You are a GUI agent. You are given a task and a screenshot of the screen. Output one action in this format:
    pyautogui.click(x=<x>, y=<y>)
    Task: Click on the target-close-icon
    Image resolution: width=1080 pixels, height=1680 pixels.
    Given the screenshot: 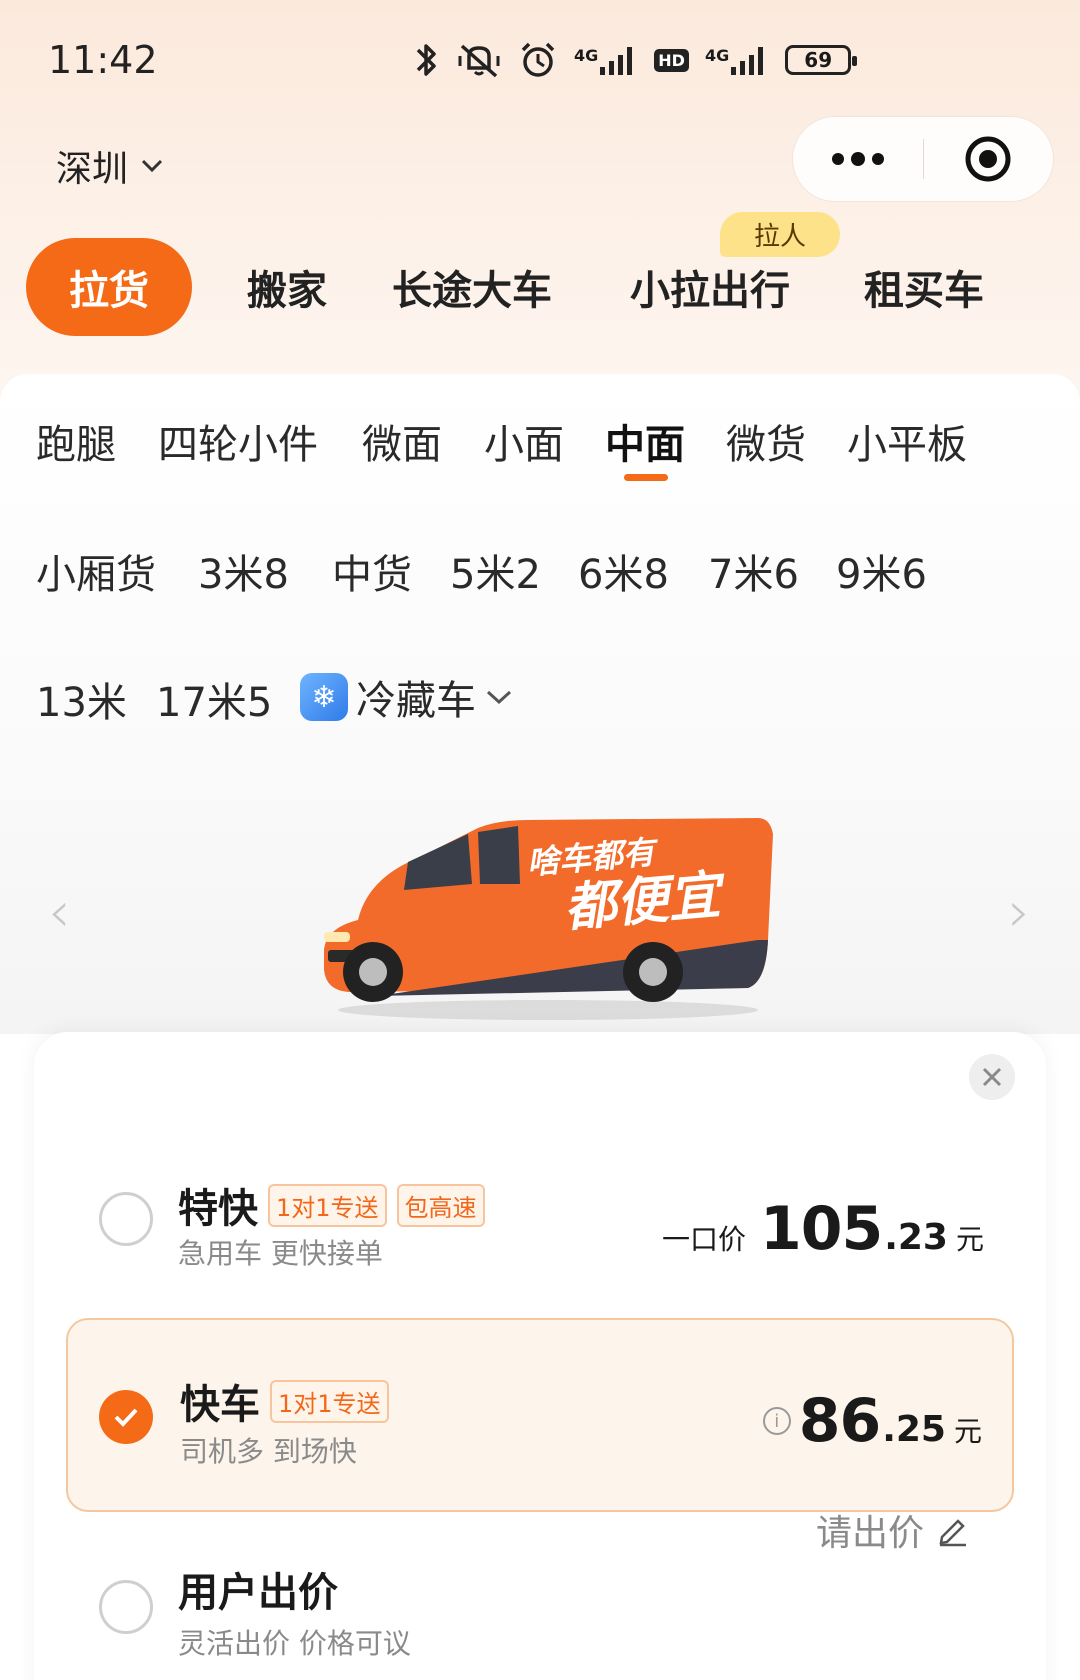 What is the action you would take?
    pyautogui.click(x=988, y=159)
    